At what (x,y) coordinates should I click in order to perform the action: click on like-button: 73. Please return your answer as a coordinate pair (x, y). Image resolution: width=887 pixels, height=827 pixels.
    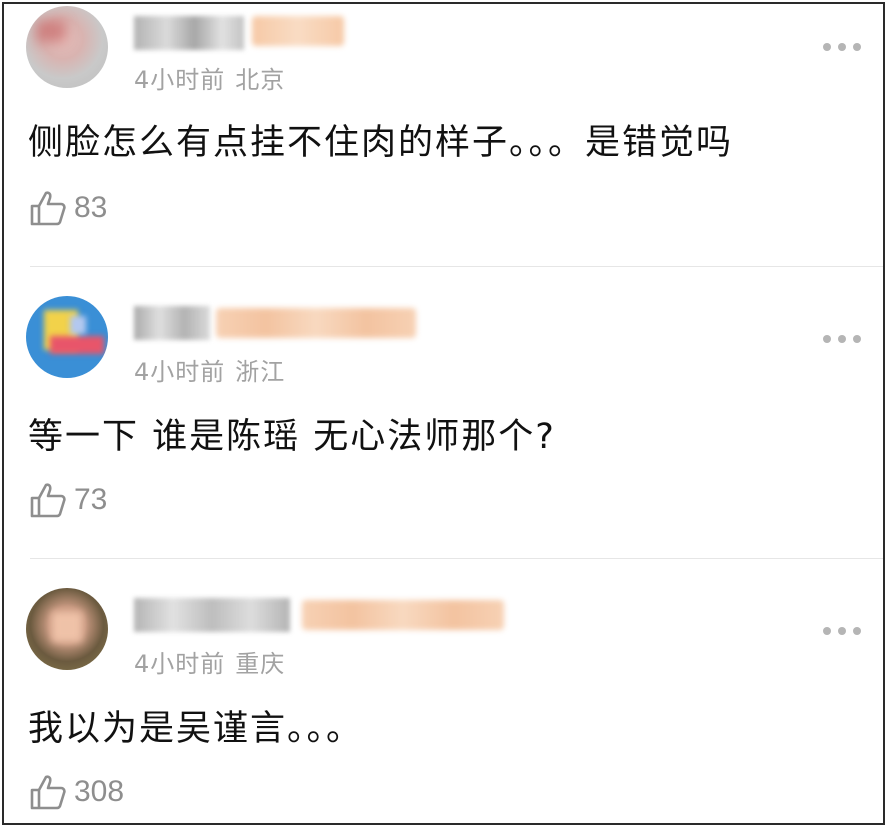
    Looking at the image, I should click on (67, 500).